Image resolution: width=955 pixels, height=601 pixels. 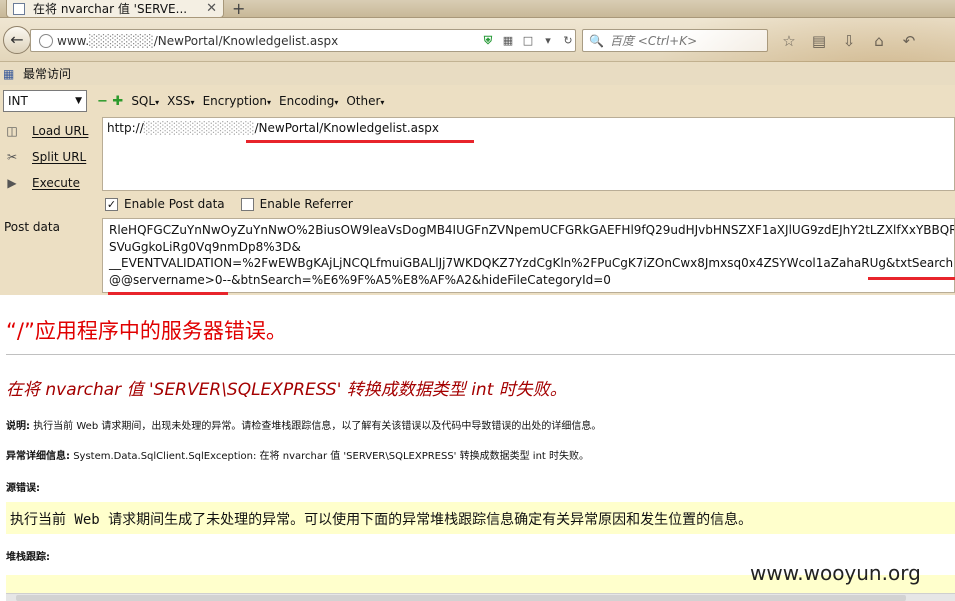 I want to click on search-placeholder: 百度 <Ctrl+K>, so click(x=653, y=41).